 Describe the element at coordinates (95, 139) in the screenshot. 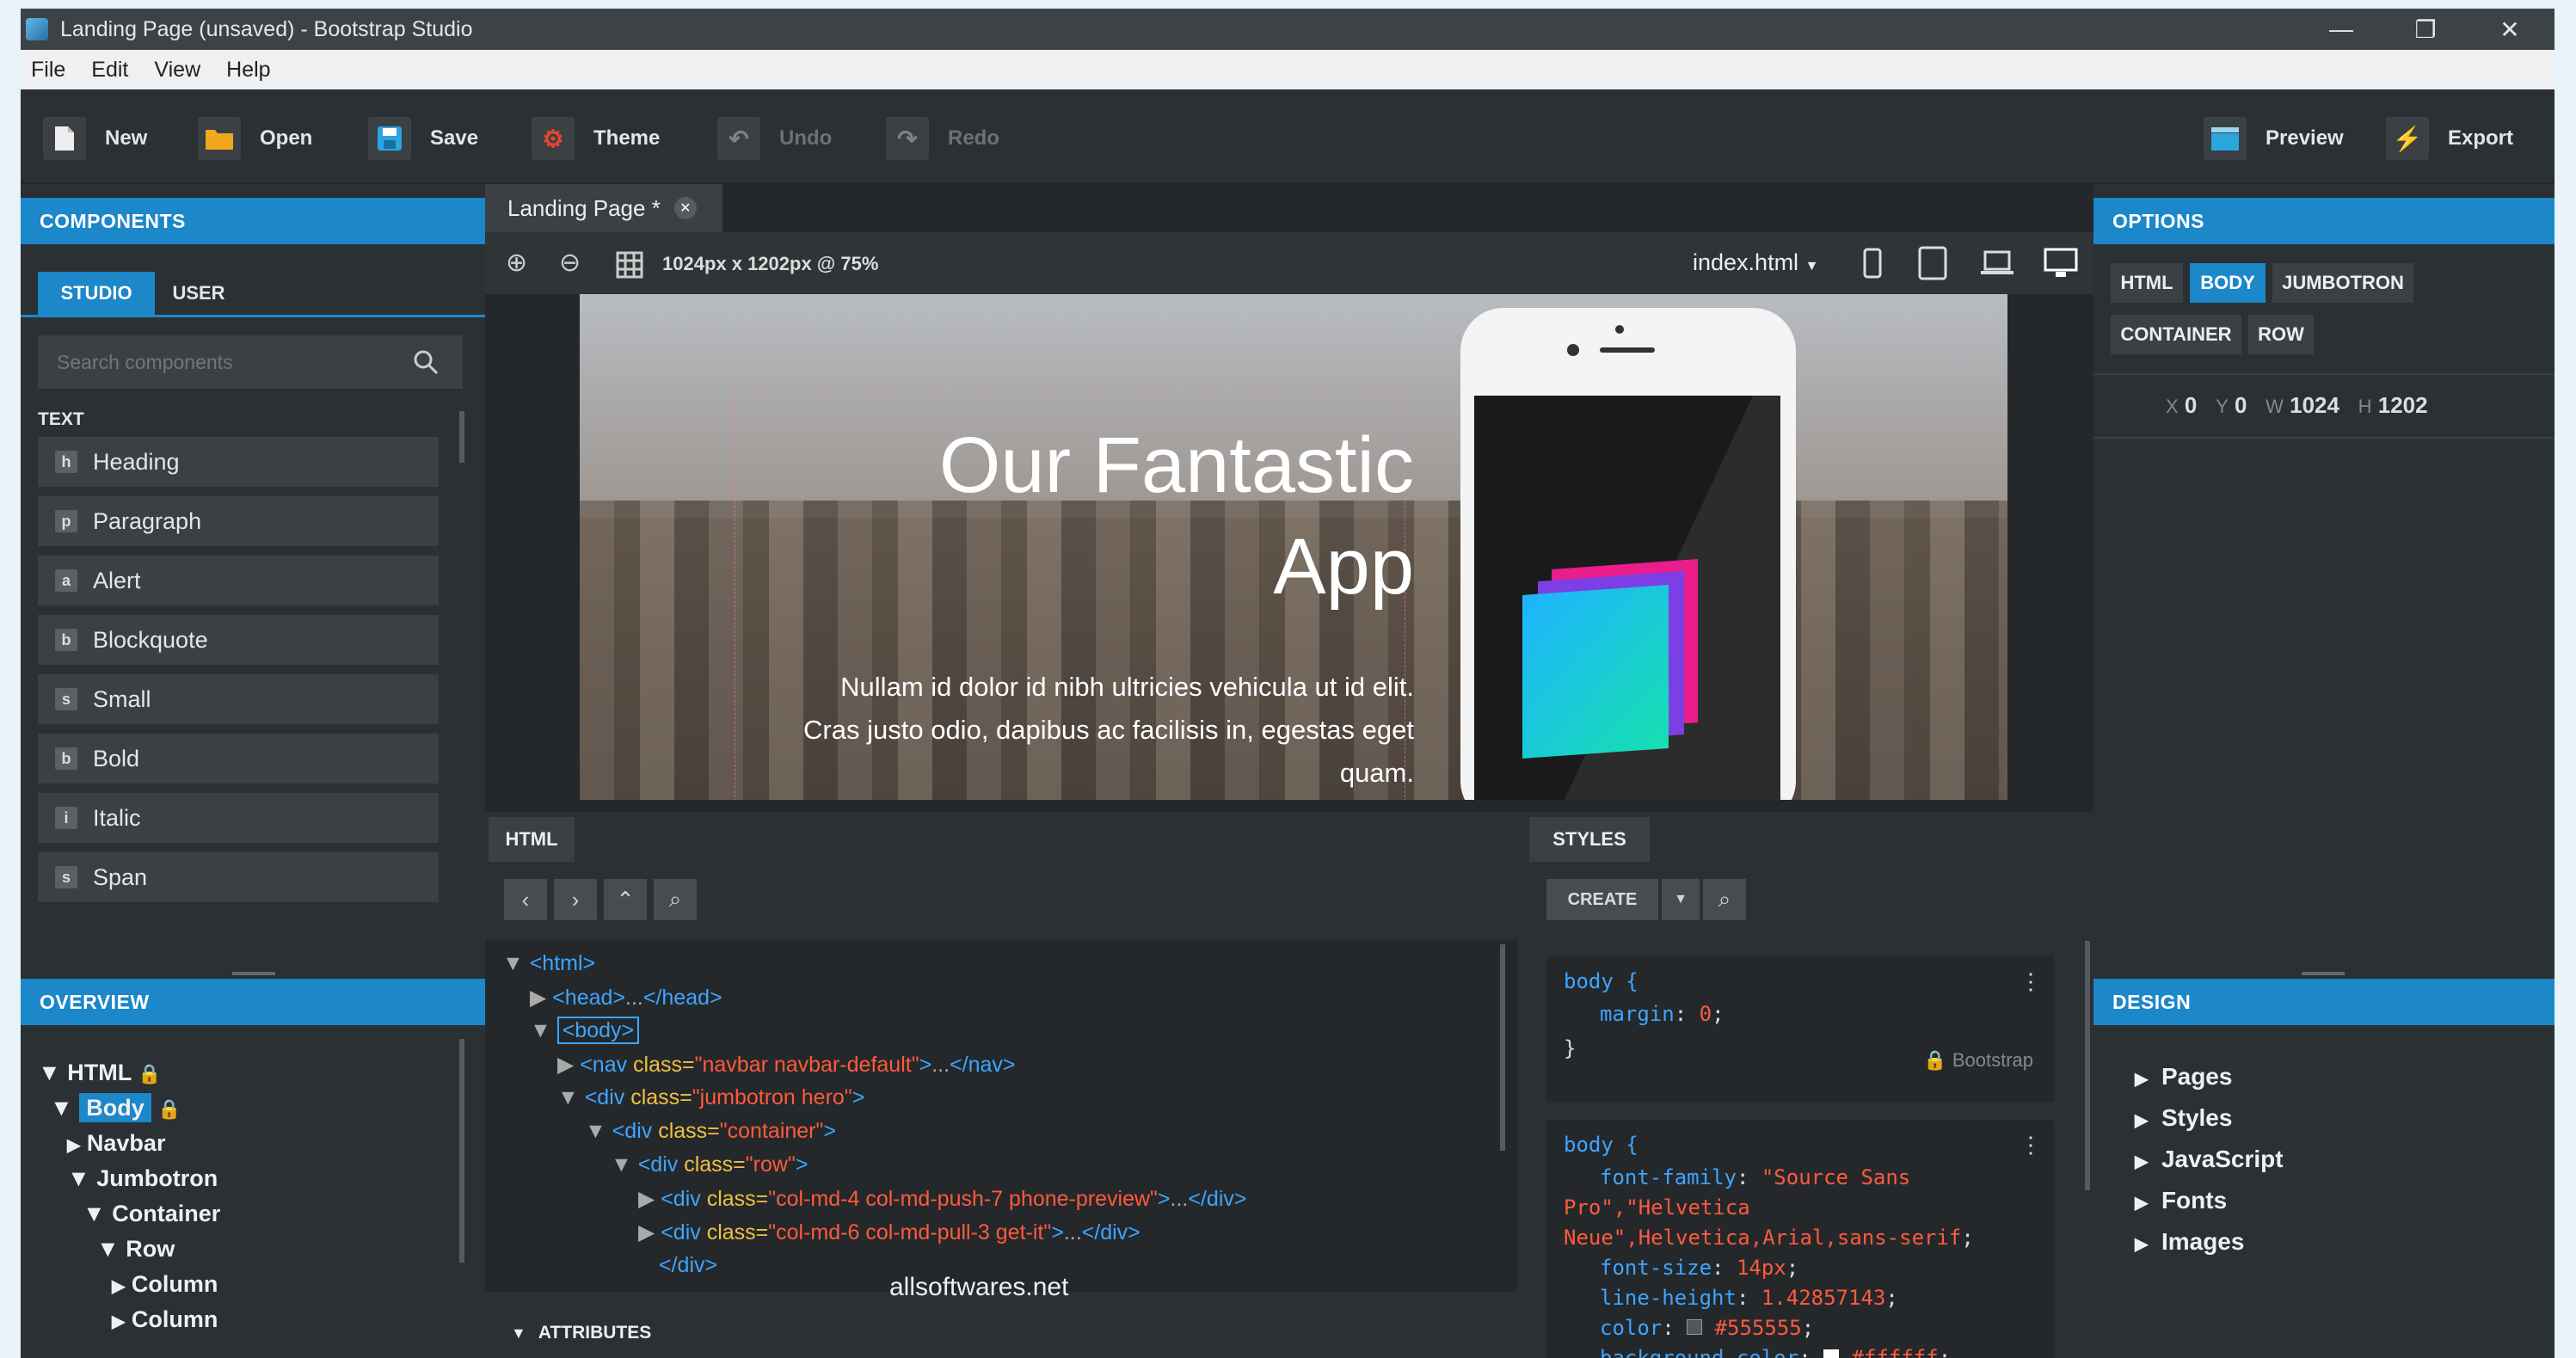

I see `new-button: New` at that location.